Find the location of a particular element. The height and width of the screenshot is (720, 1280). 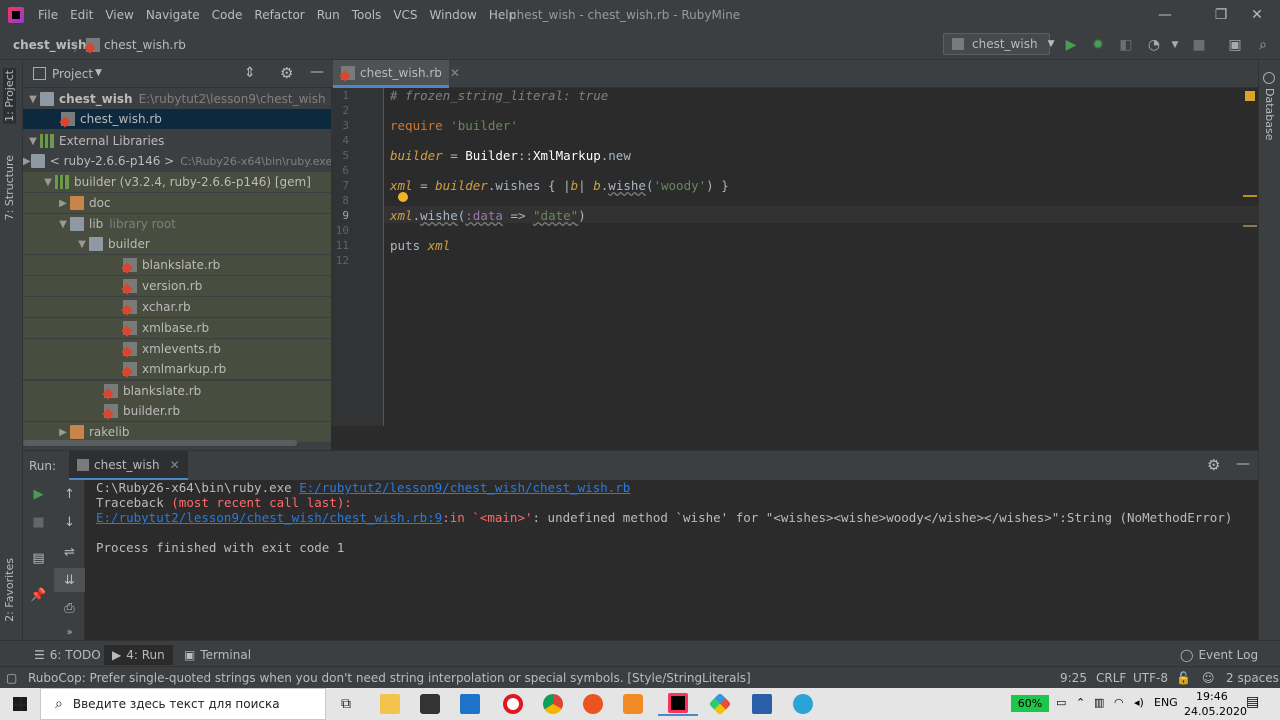

close-tab-icon: ✕ is located at coordinates (455, 73).